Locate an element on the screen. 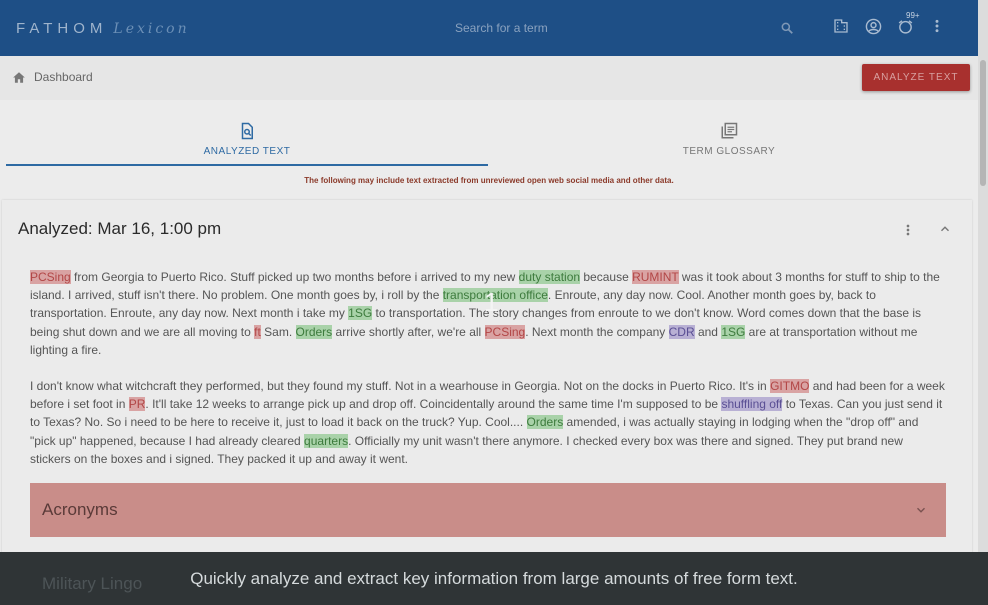  search-icon is located at coordinates (787, 28).